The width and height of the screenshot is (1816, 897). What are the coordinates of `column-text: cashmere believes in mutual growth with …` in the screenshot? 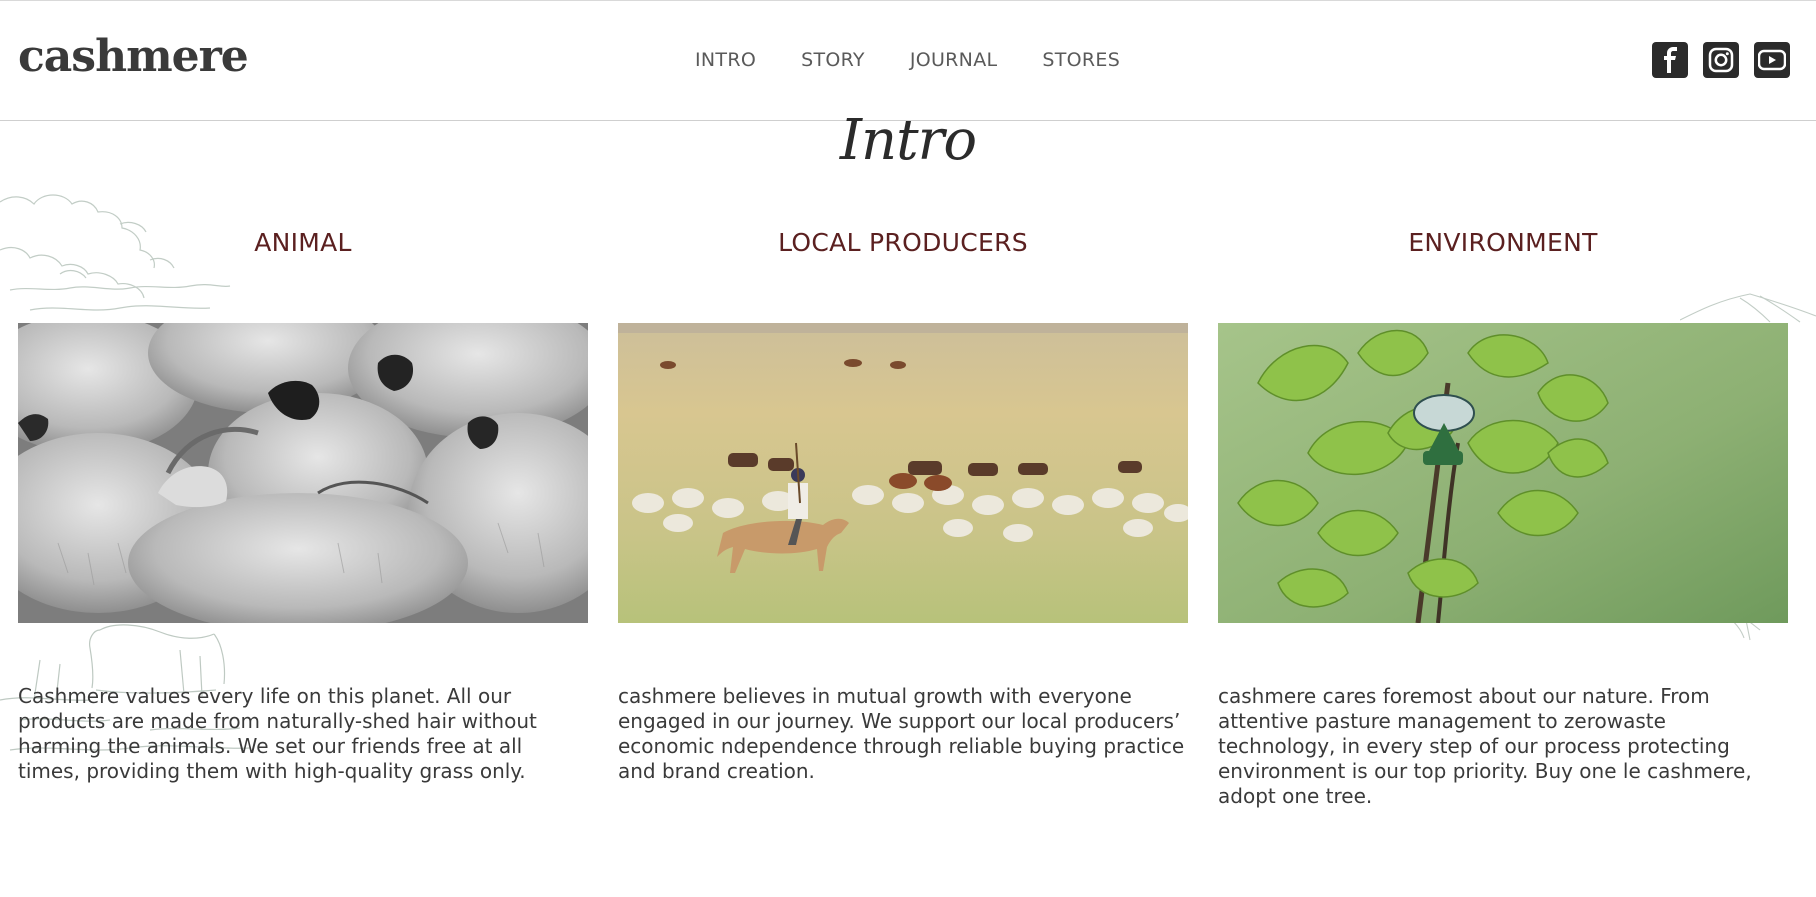 It's located at (901, 733).